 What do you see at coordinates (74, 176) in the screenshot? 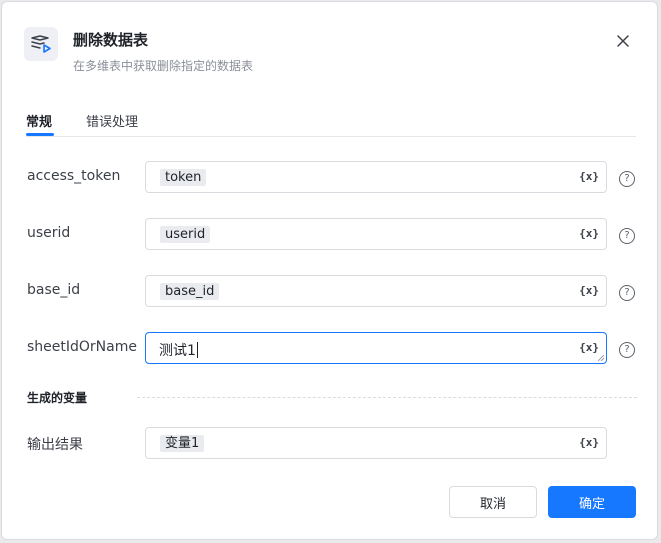
I see `access-token-label: access_token` at bounding box center [74, 176].